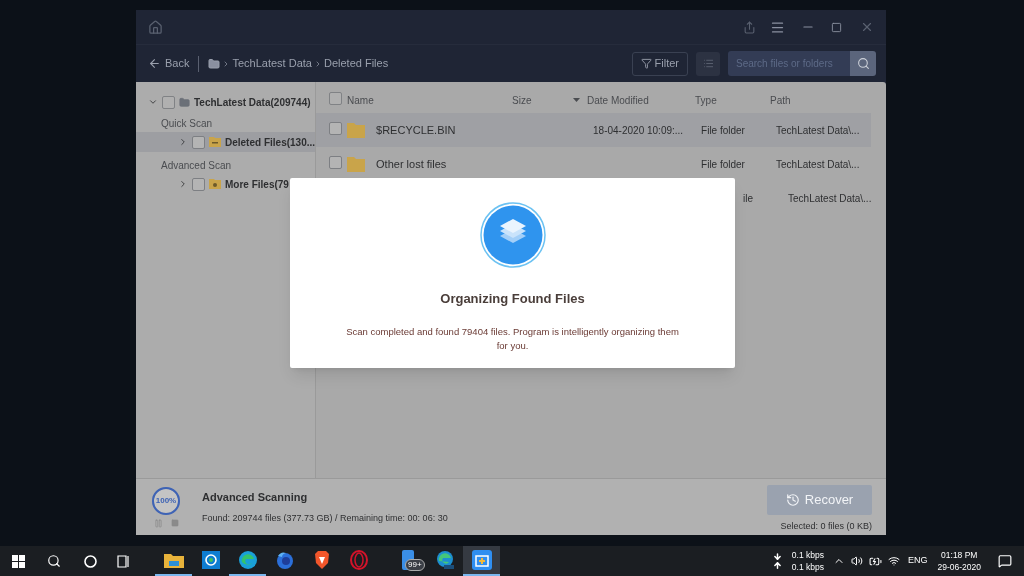 This screenshot has width=1024, height=576. What do you see at coordinates (618, 100) in the screenshot?
I see `column-header: Date Modified` at bounding box center [618, 100].